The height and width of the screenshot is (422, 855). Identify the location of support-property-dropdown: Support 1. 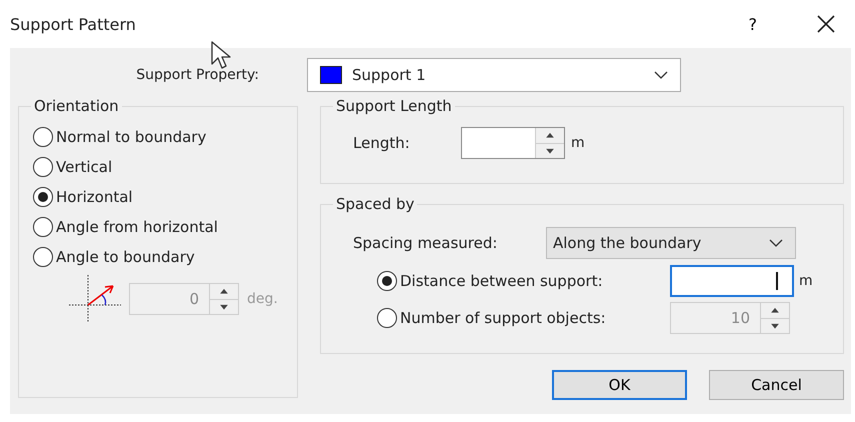
(494, 75).